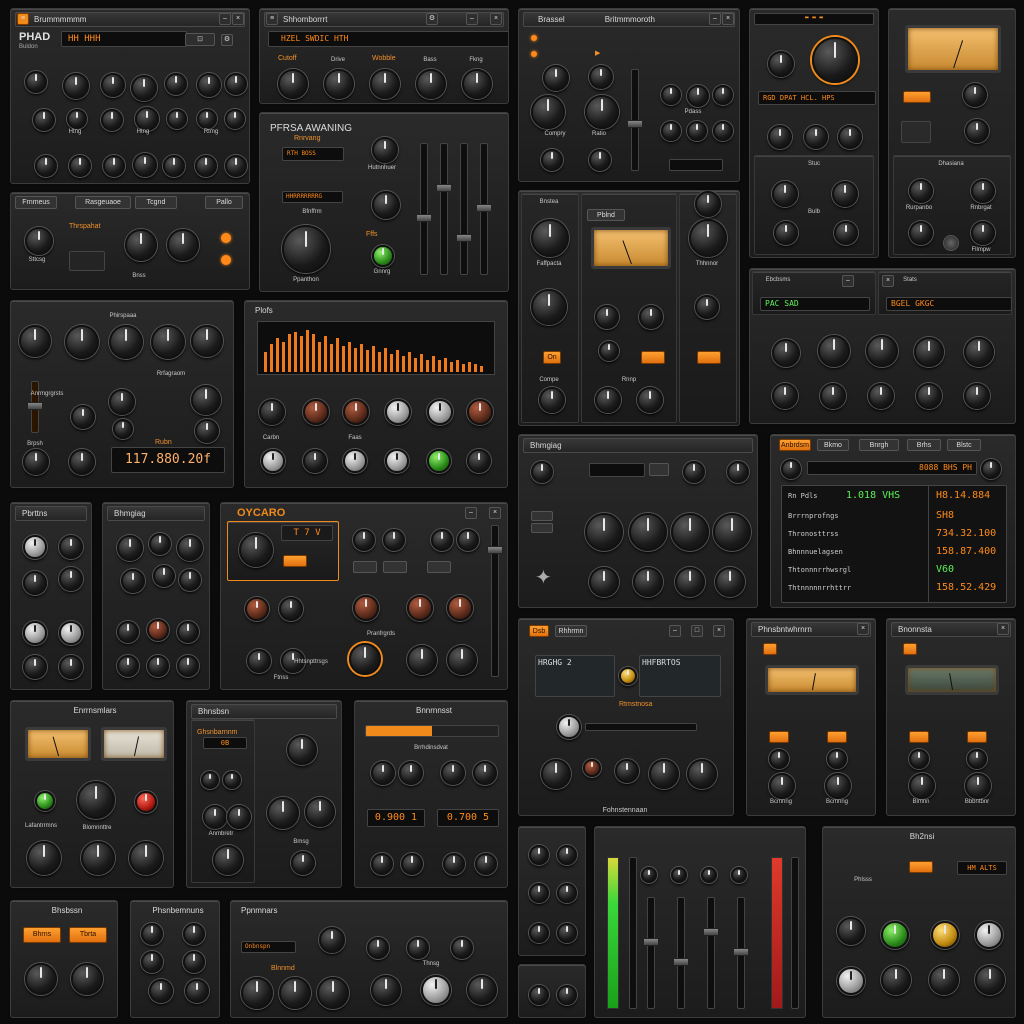  I want to click on reset-icon, so click(951, 243).